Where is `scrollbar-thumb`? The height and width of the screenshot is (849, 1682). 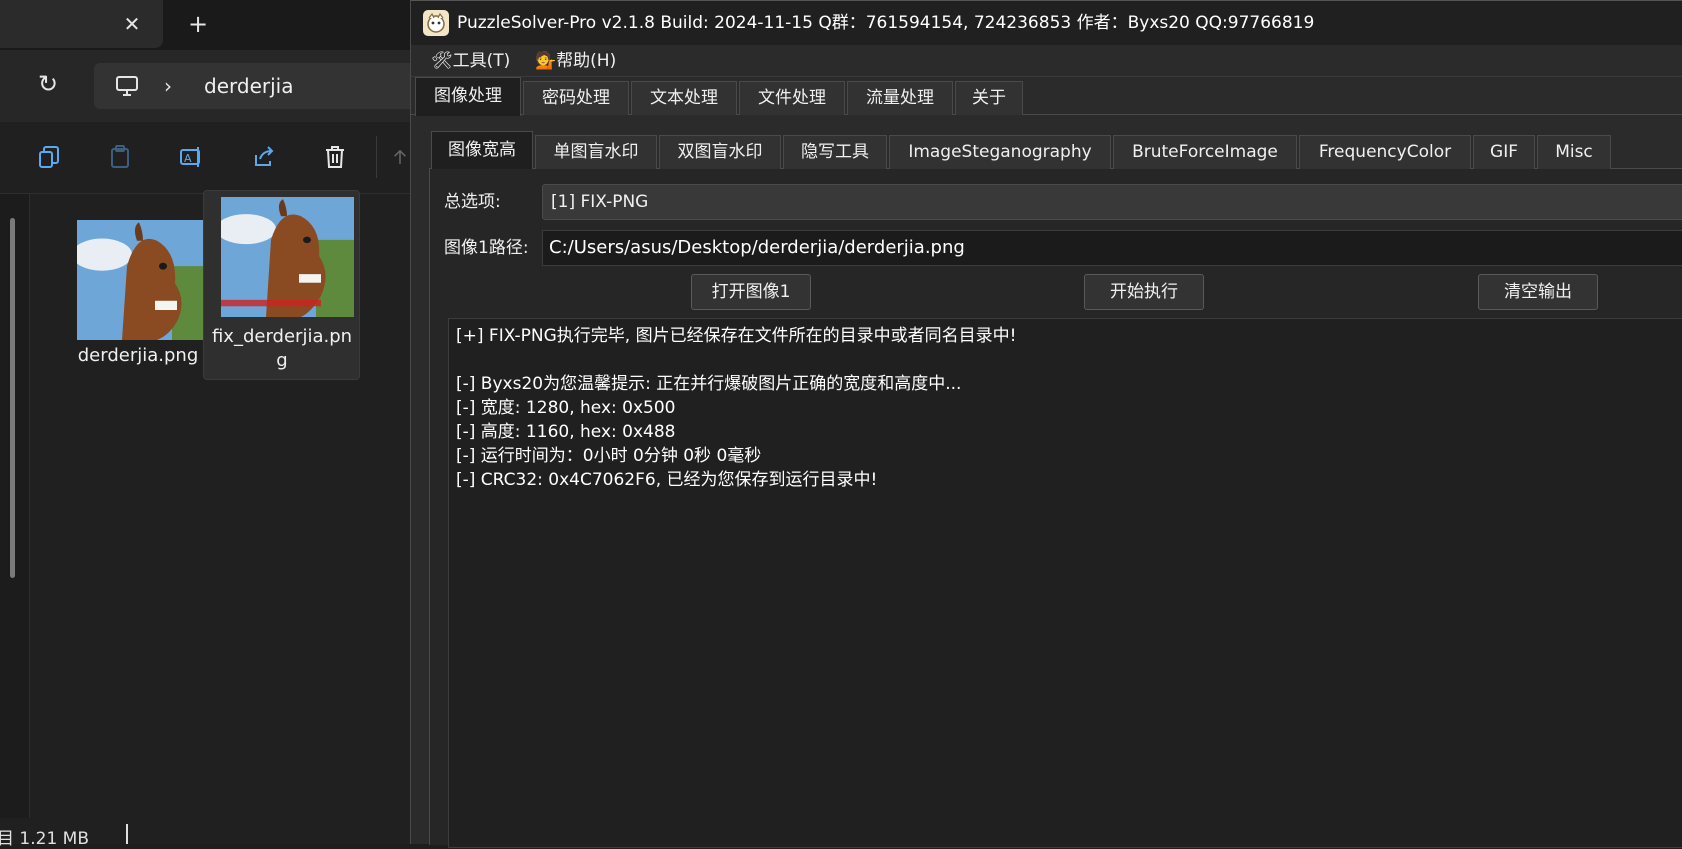 scrollbar-thumb is located at coordinates (12, 398).